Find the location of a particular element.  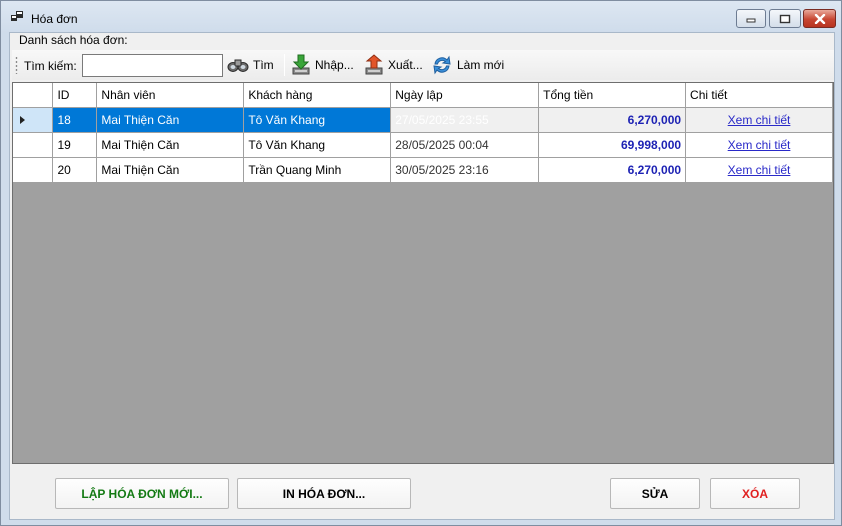

search-label: Tìm kiếm: is located at coordinates (50, 66).